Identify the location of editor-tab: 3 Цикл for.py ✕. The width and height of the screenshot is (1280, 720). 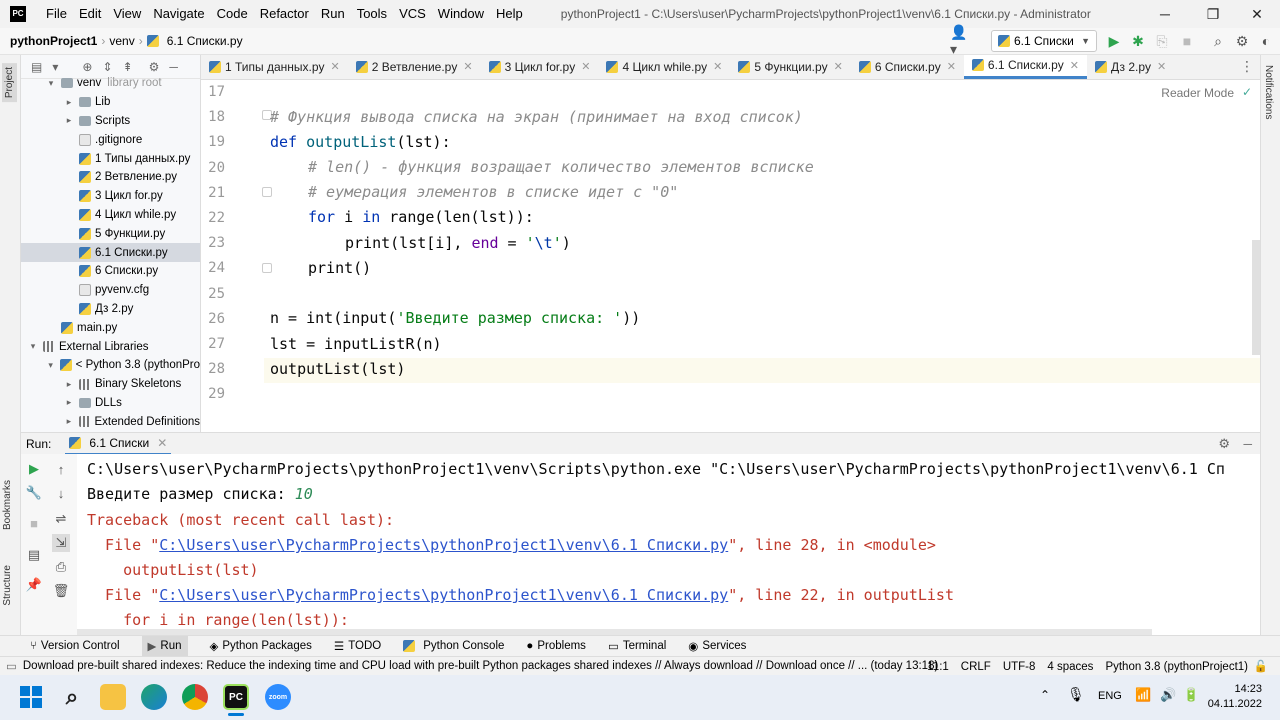
(540, 67).